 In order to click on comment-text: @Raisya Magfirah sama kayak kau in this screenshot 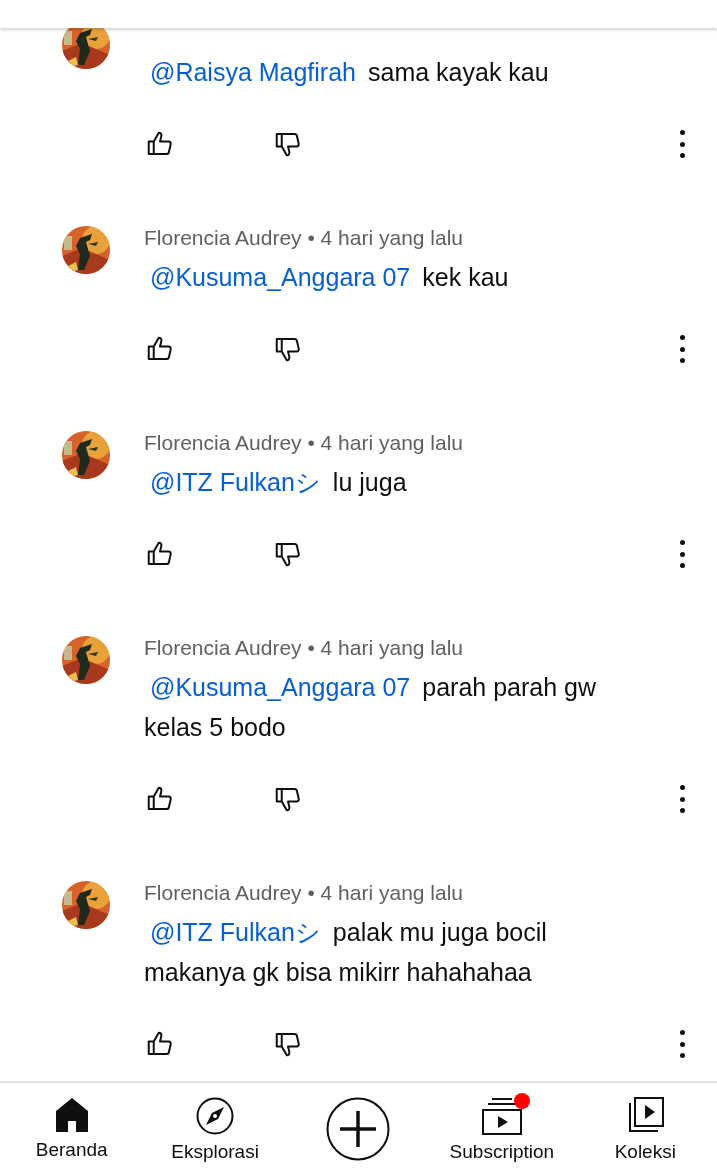, I will do `click(349, 72)`.